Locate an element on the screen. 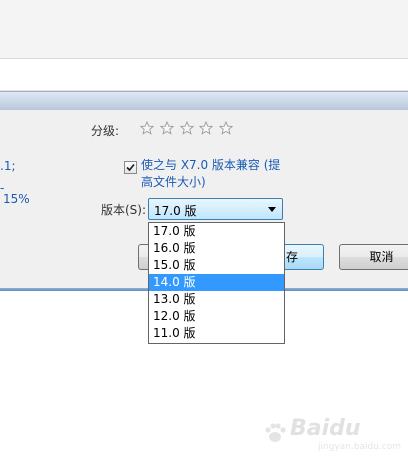 This screenshot has height=464, width=408. clipped-text-line: 15% is located at coordinates (16, 199).